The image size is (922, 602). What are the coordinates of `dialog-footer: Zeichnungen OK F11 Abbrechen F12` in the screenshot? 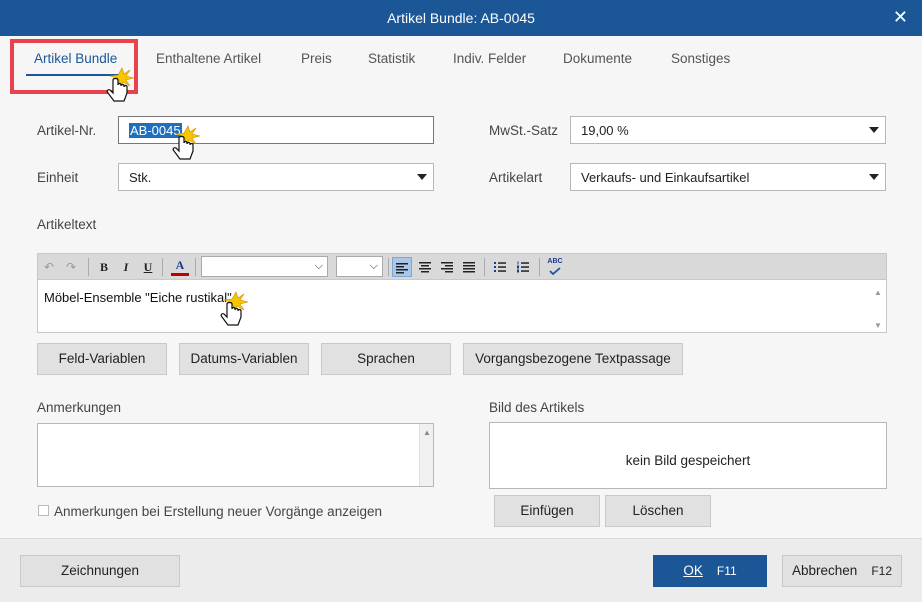 It's located at (461, 570).